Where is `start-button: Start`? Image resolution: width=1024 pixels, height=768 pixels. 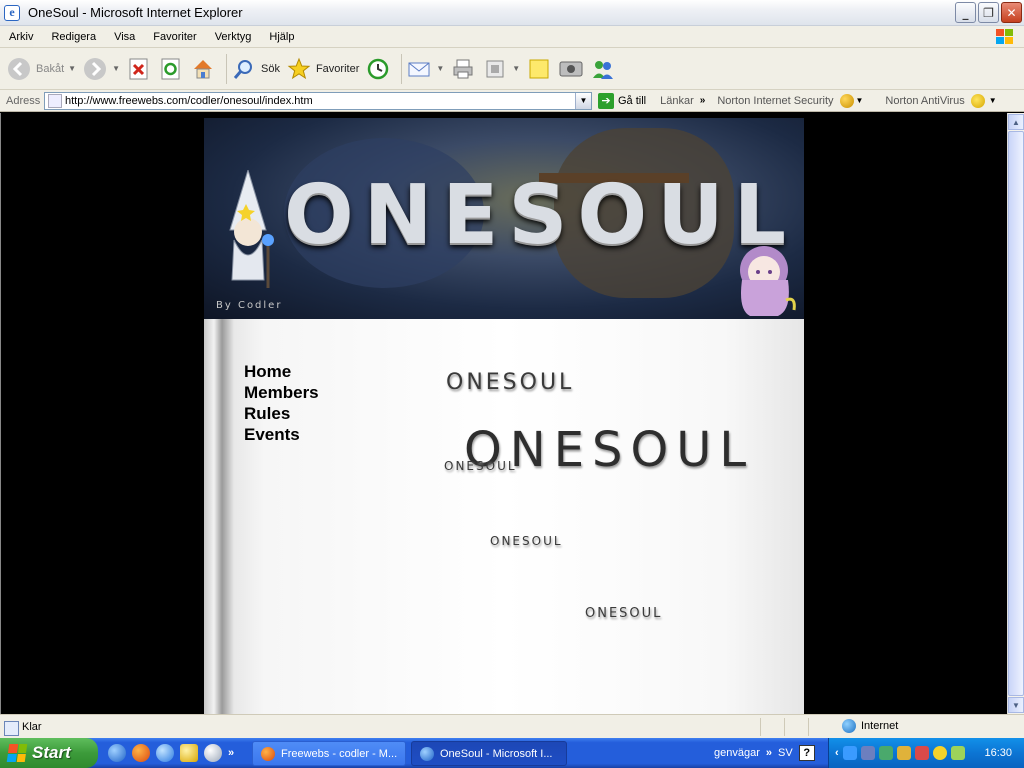
start-button: Start is located at coordinates (49, 753).